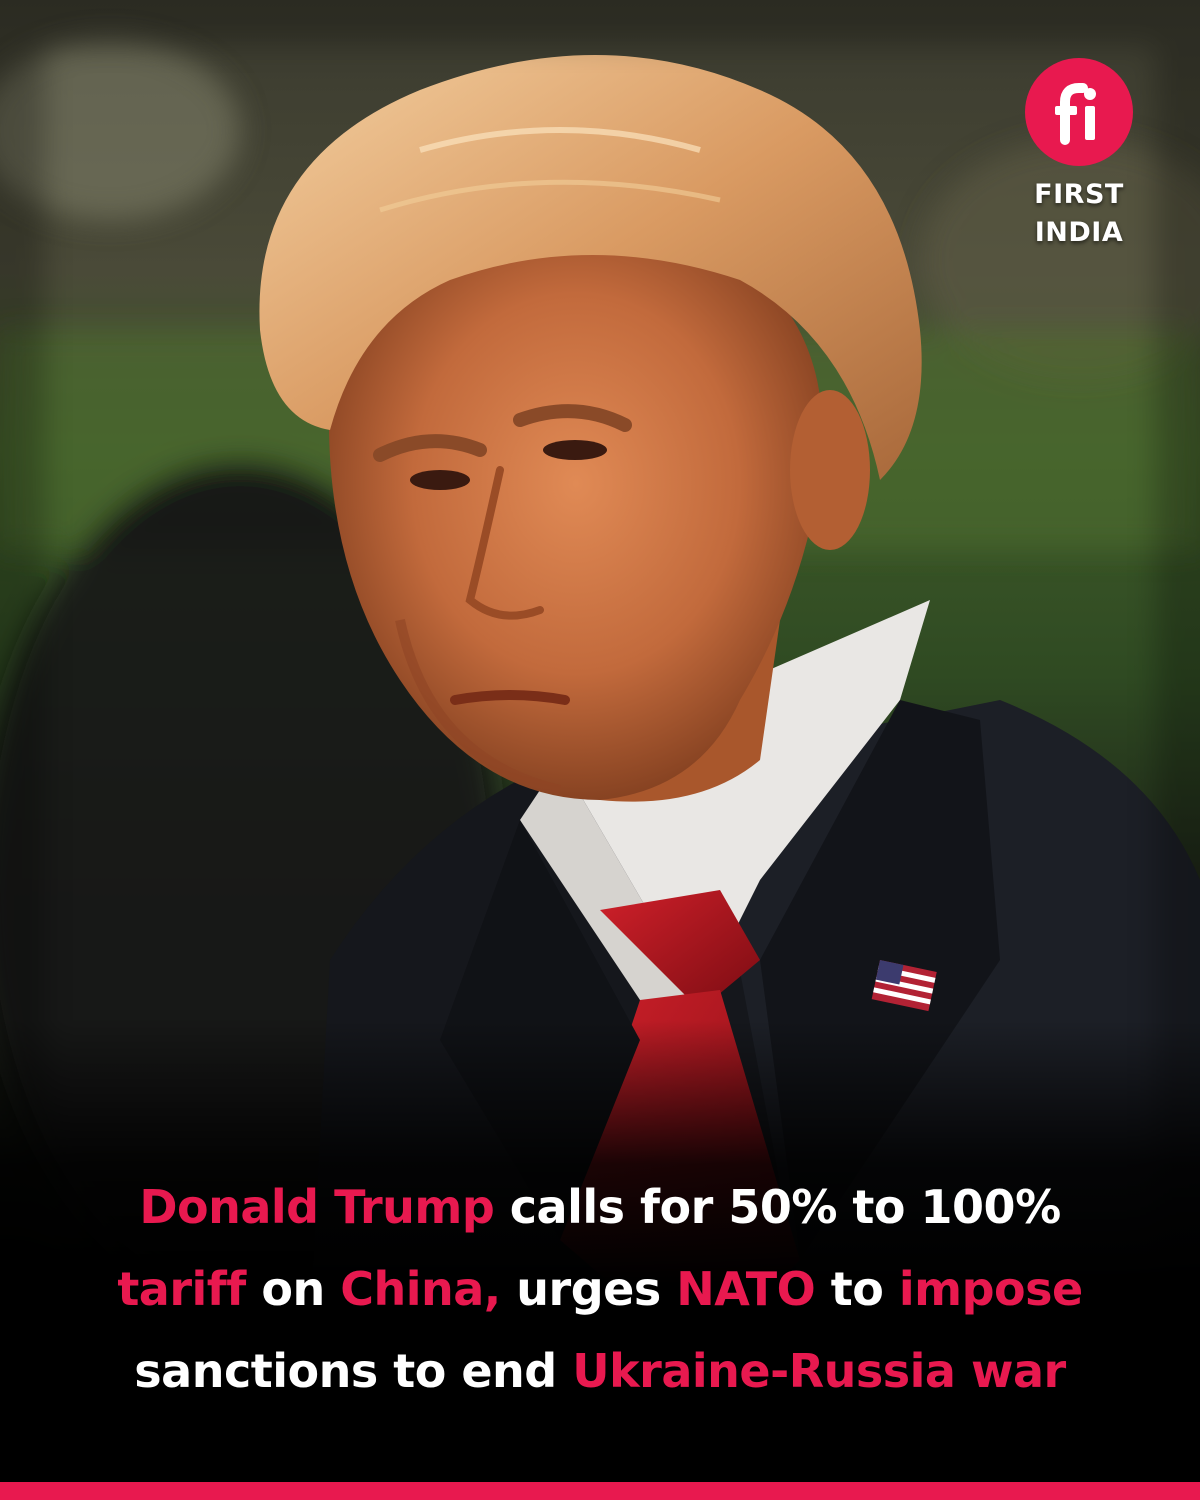  Describe the element at coordinates (420, 1289) in the screenshot. I see `headline-highlight-text: China,` at that location.